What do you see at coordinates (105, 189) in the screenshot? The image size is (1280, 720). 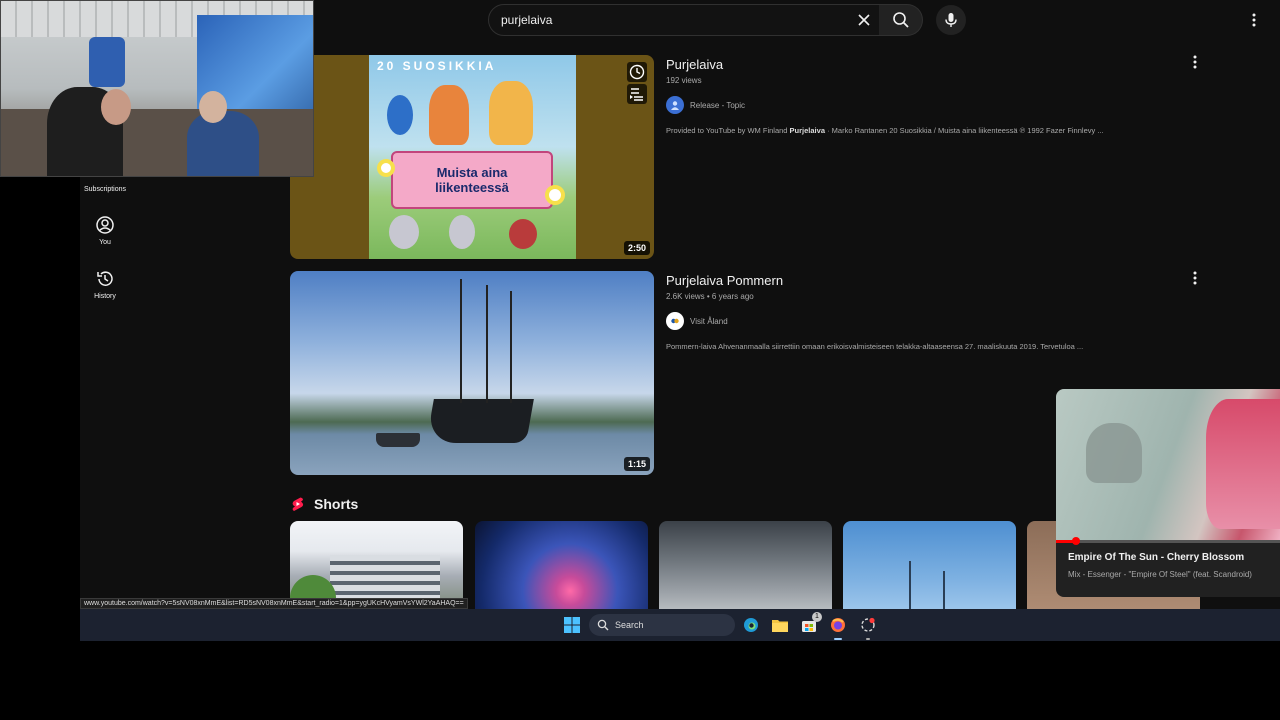 I see `sidebar-item-label: Subscriptions` at bounding box center [105, 189].